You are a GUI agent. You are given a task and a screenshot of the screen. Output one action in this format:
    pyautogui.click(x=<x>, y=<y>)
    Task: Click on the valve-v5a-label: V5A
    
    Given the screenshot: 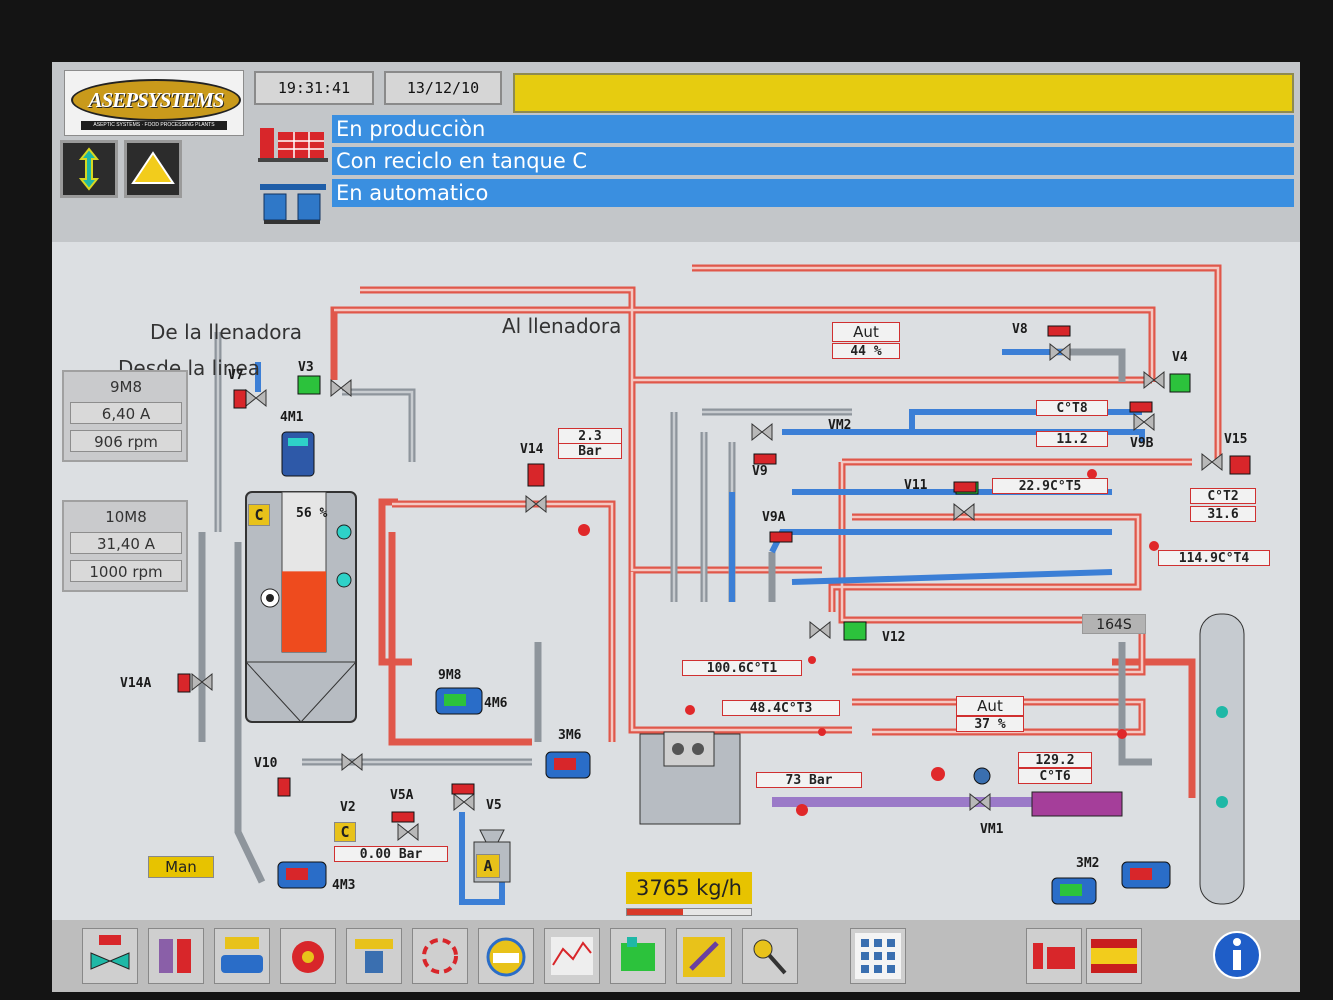 What is the action you would take?
    pyautogui.click(x=401, y=795)
    